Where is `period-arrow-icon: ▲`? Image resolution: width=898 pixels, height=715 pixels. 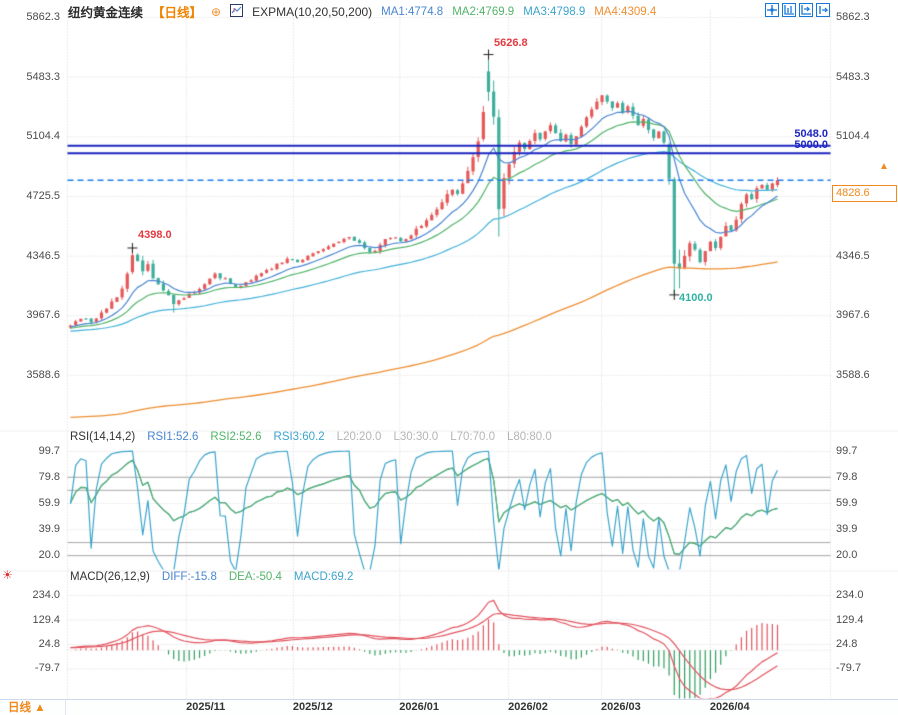 period-arrow-icon: ▲ is located at coordinates (40, 708).